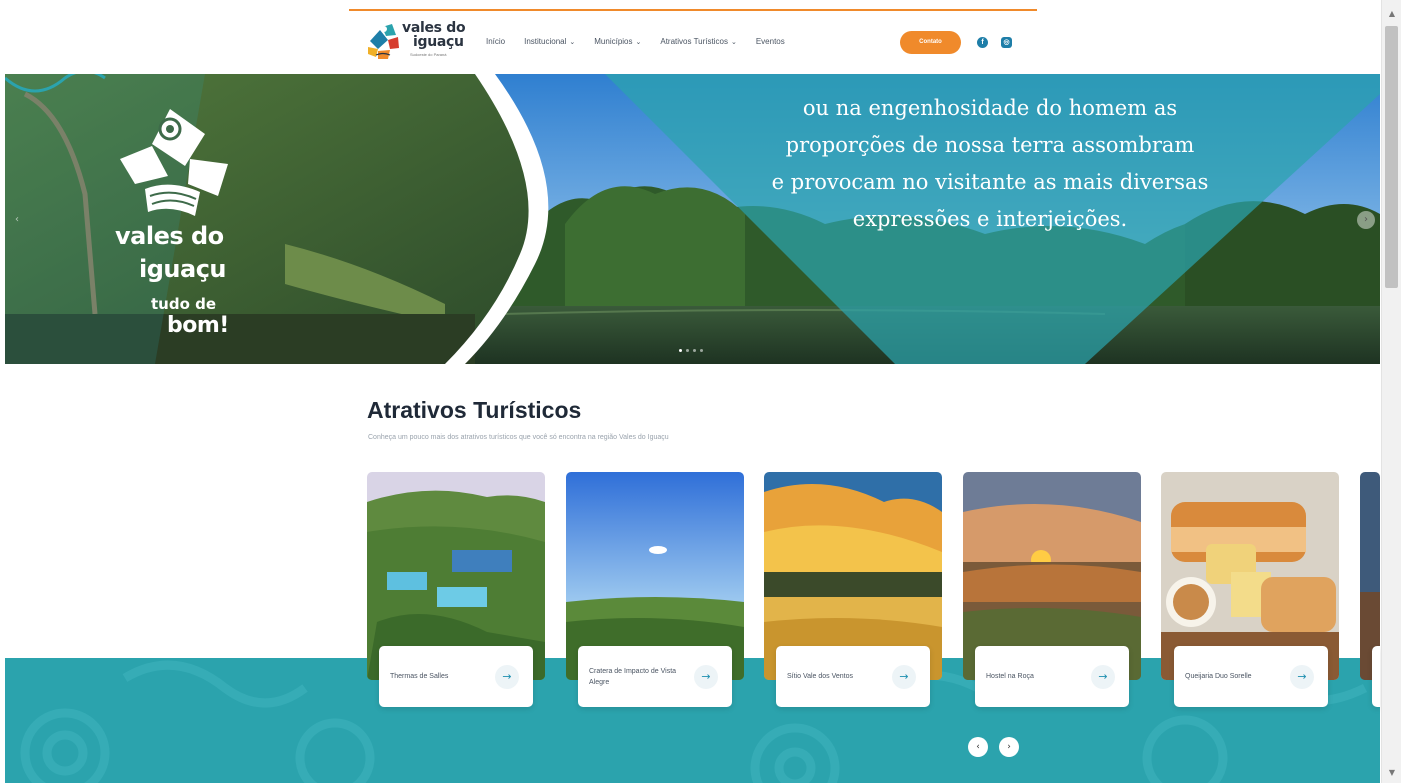 The width and height of the screenshot is (1401, 783). Describe the element at coordinates (633, 676) in the screenshot. I see `card-title: Cratera de Impacto de Vista Alegre` at that location.